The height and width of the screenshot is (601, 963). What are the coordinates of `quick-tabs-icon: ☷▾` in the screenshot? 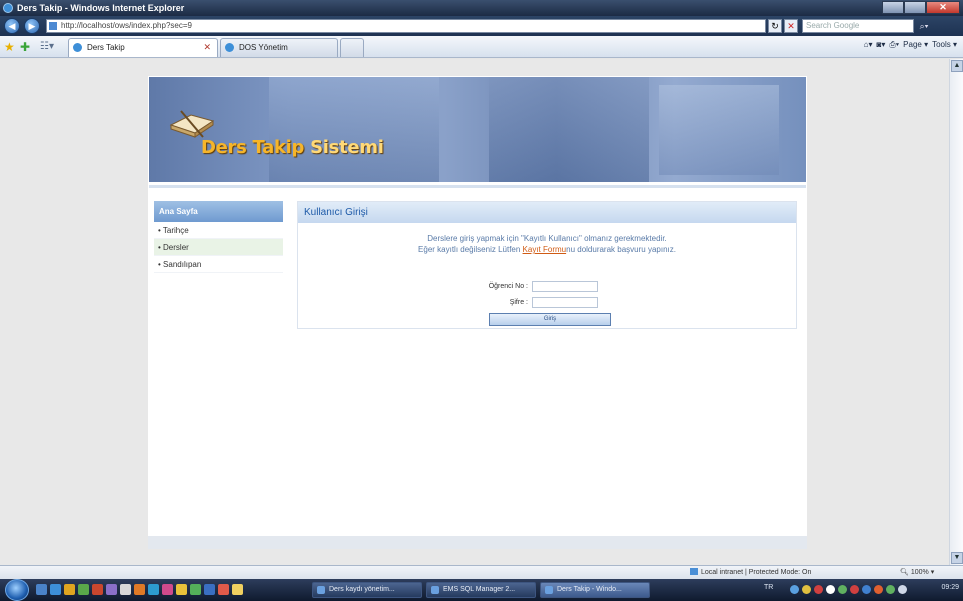 It's located at (47, 46).